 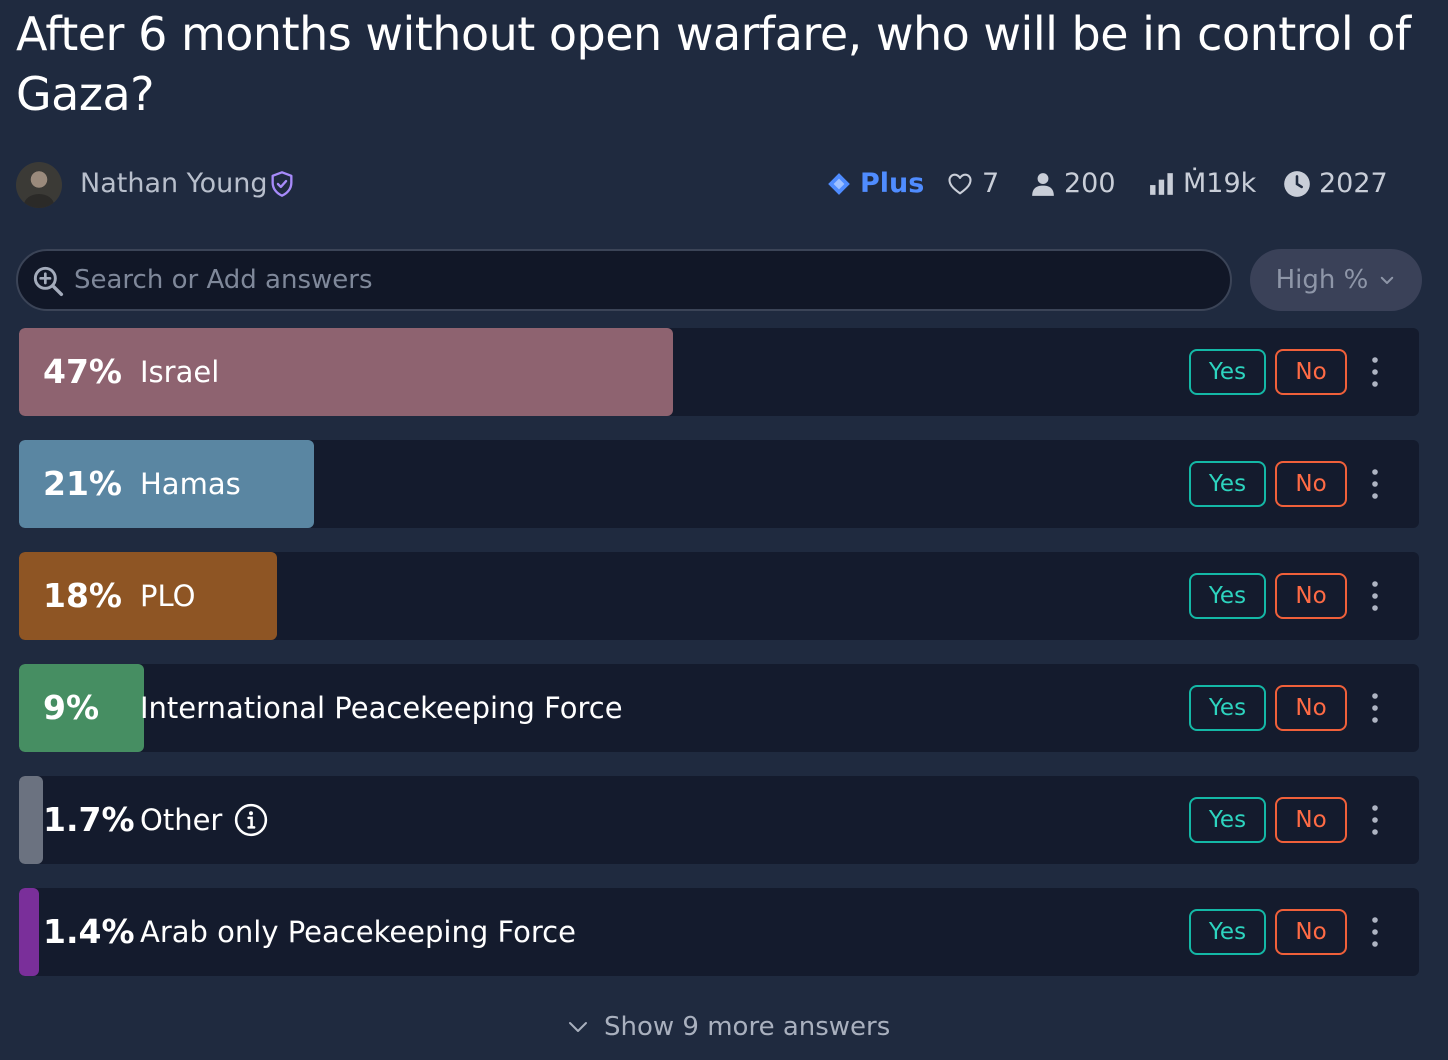 I want to click on answer-percent: 1.7%, so click(x=89, y=819).